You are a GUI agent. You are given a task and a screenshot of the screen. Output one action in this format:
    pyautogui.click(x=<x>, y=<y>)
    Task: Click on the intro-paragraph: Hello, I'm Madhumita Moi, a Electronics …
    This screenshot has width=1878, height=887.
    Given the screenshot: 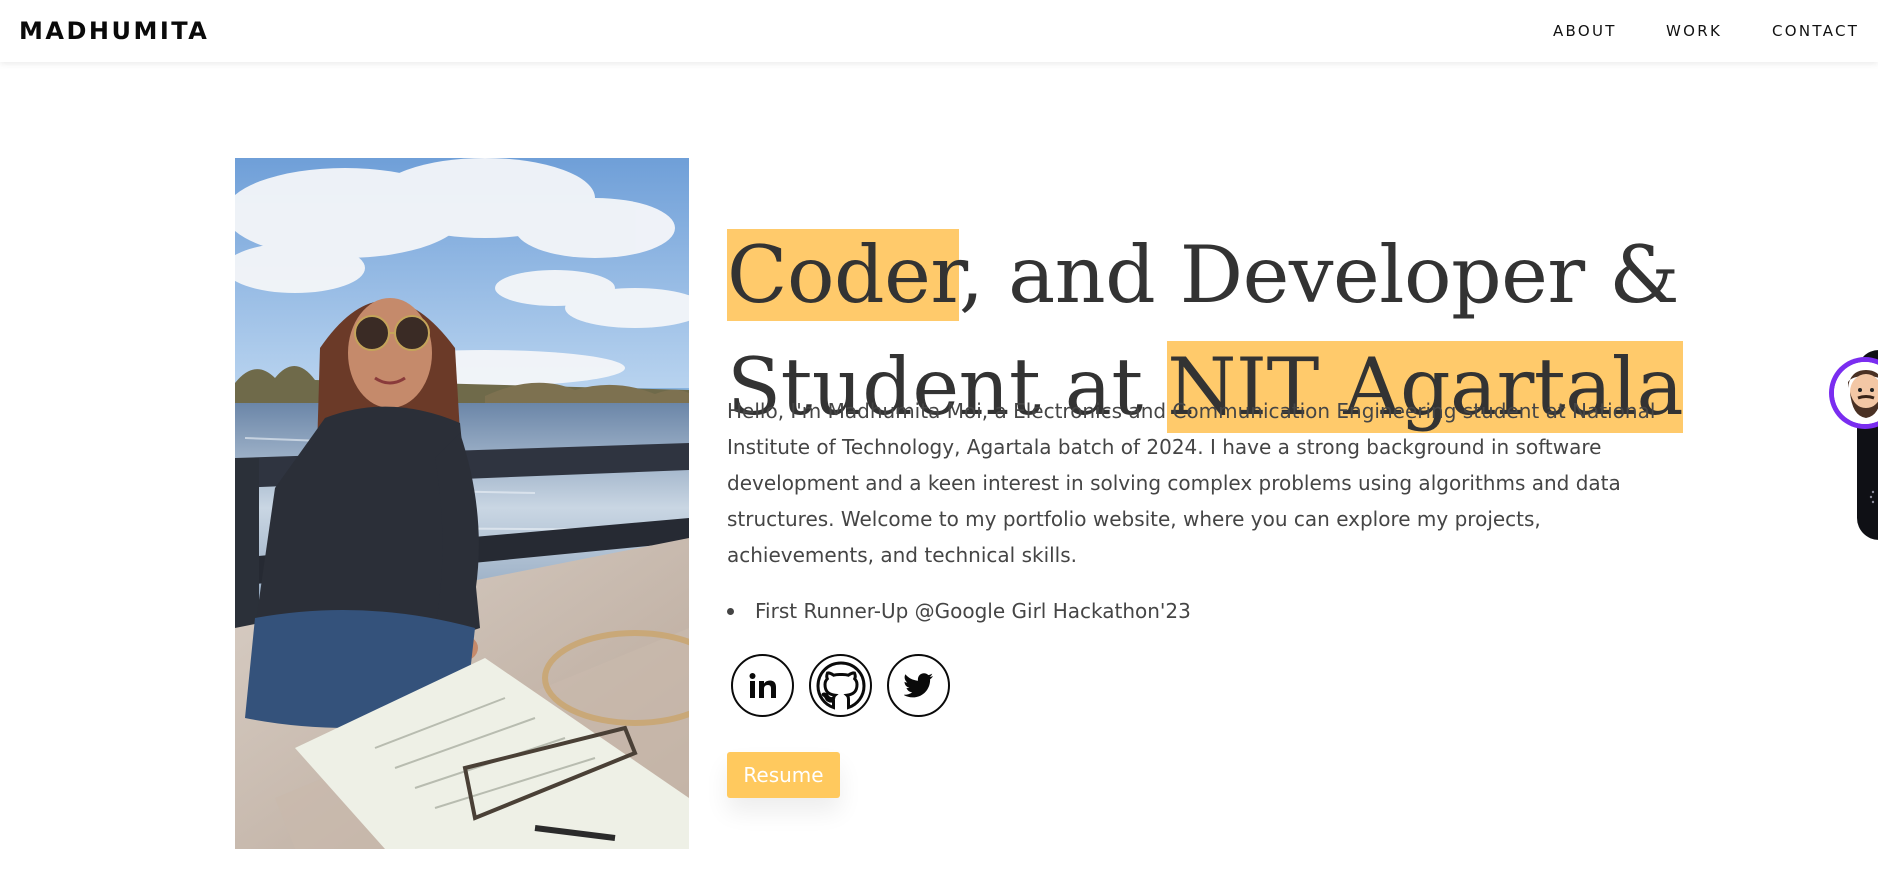 What is the action you would take?
    pyautogui.click(x=1191, y=483)
    